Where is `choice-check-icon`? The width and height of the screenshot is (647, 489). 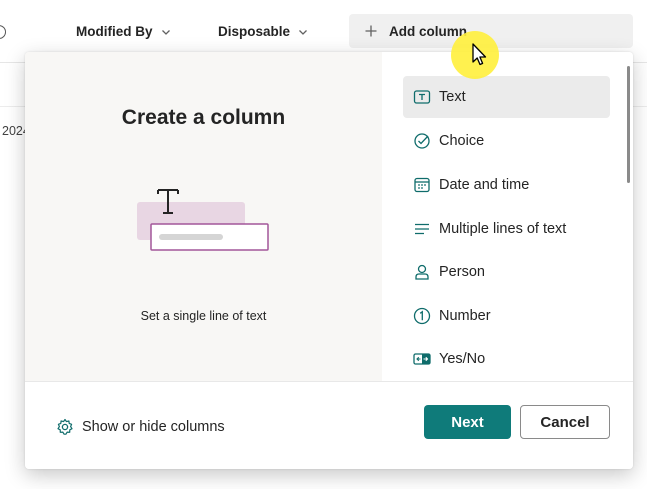
choice-check-icon is located at coordinates (422, 141).